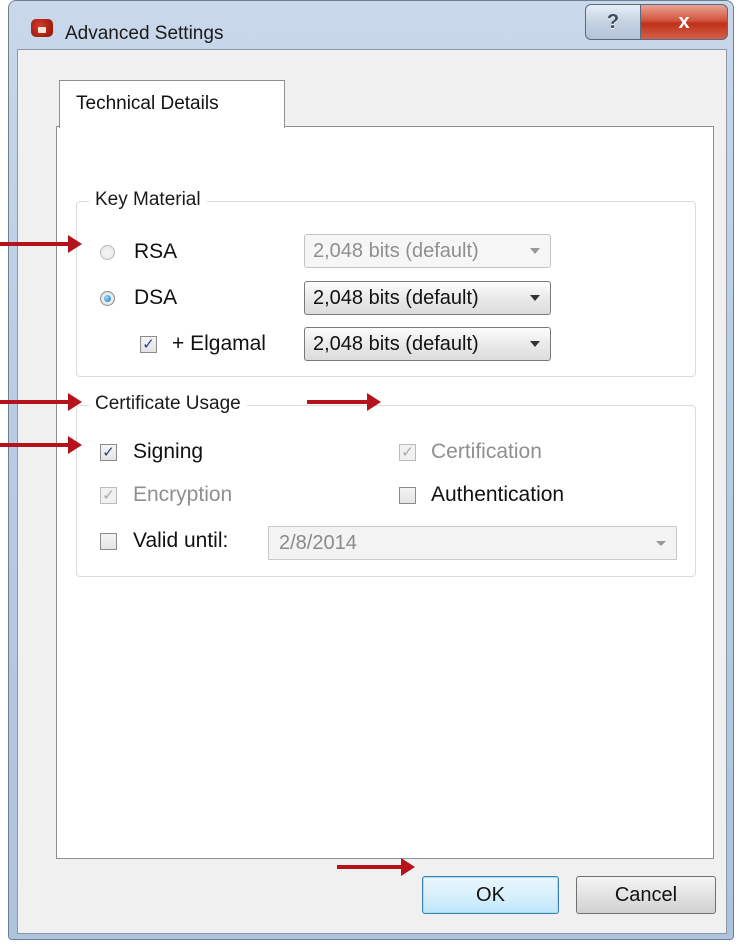  I want to click on encryption-checkbox: ✓, so click(108, 495).